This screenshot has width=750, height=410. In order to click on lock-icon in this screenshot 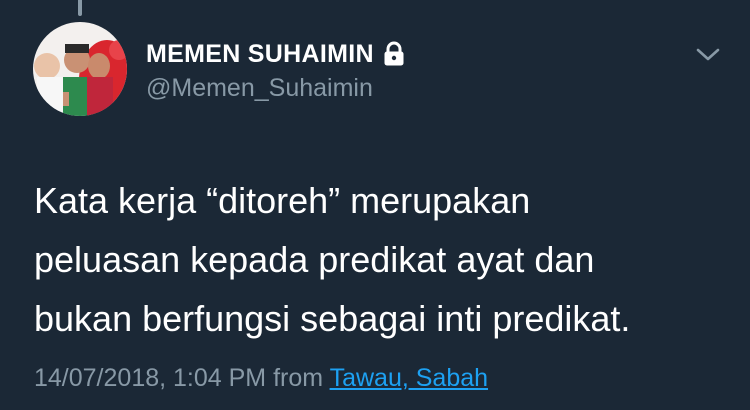, I will do `click(394, 54)`.